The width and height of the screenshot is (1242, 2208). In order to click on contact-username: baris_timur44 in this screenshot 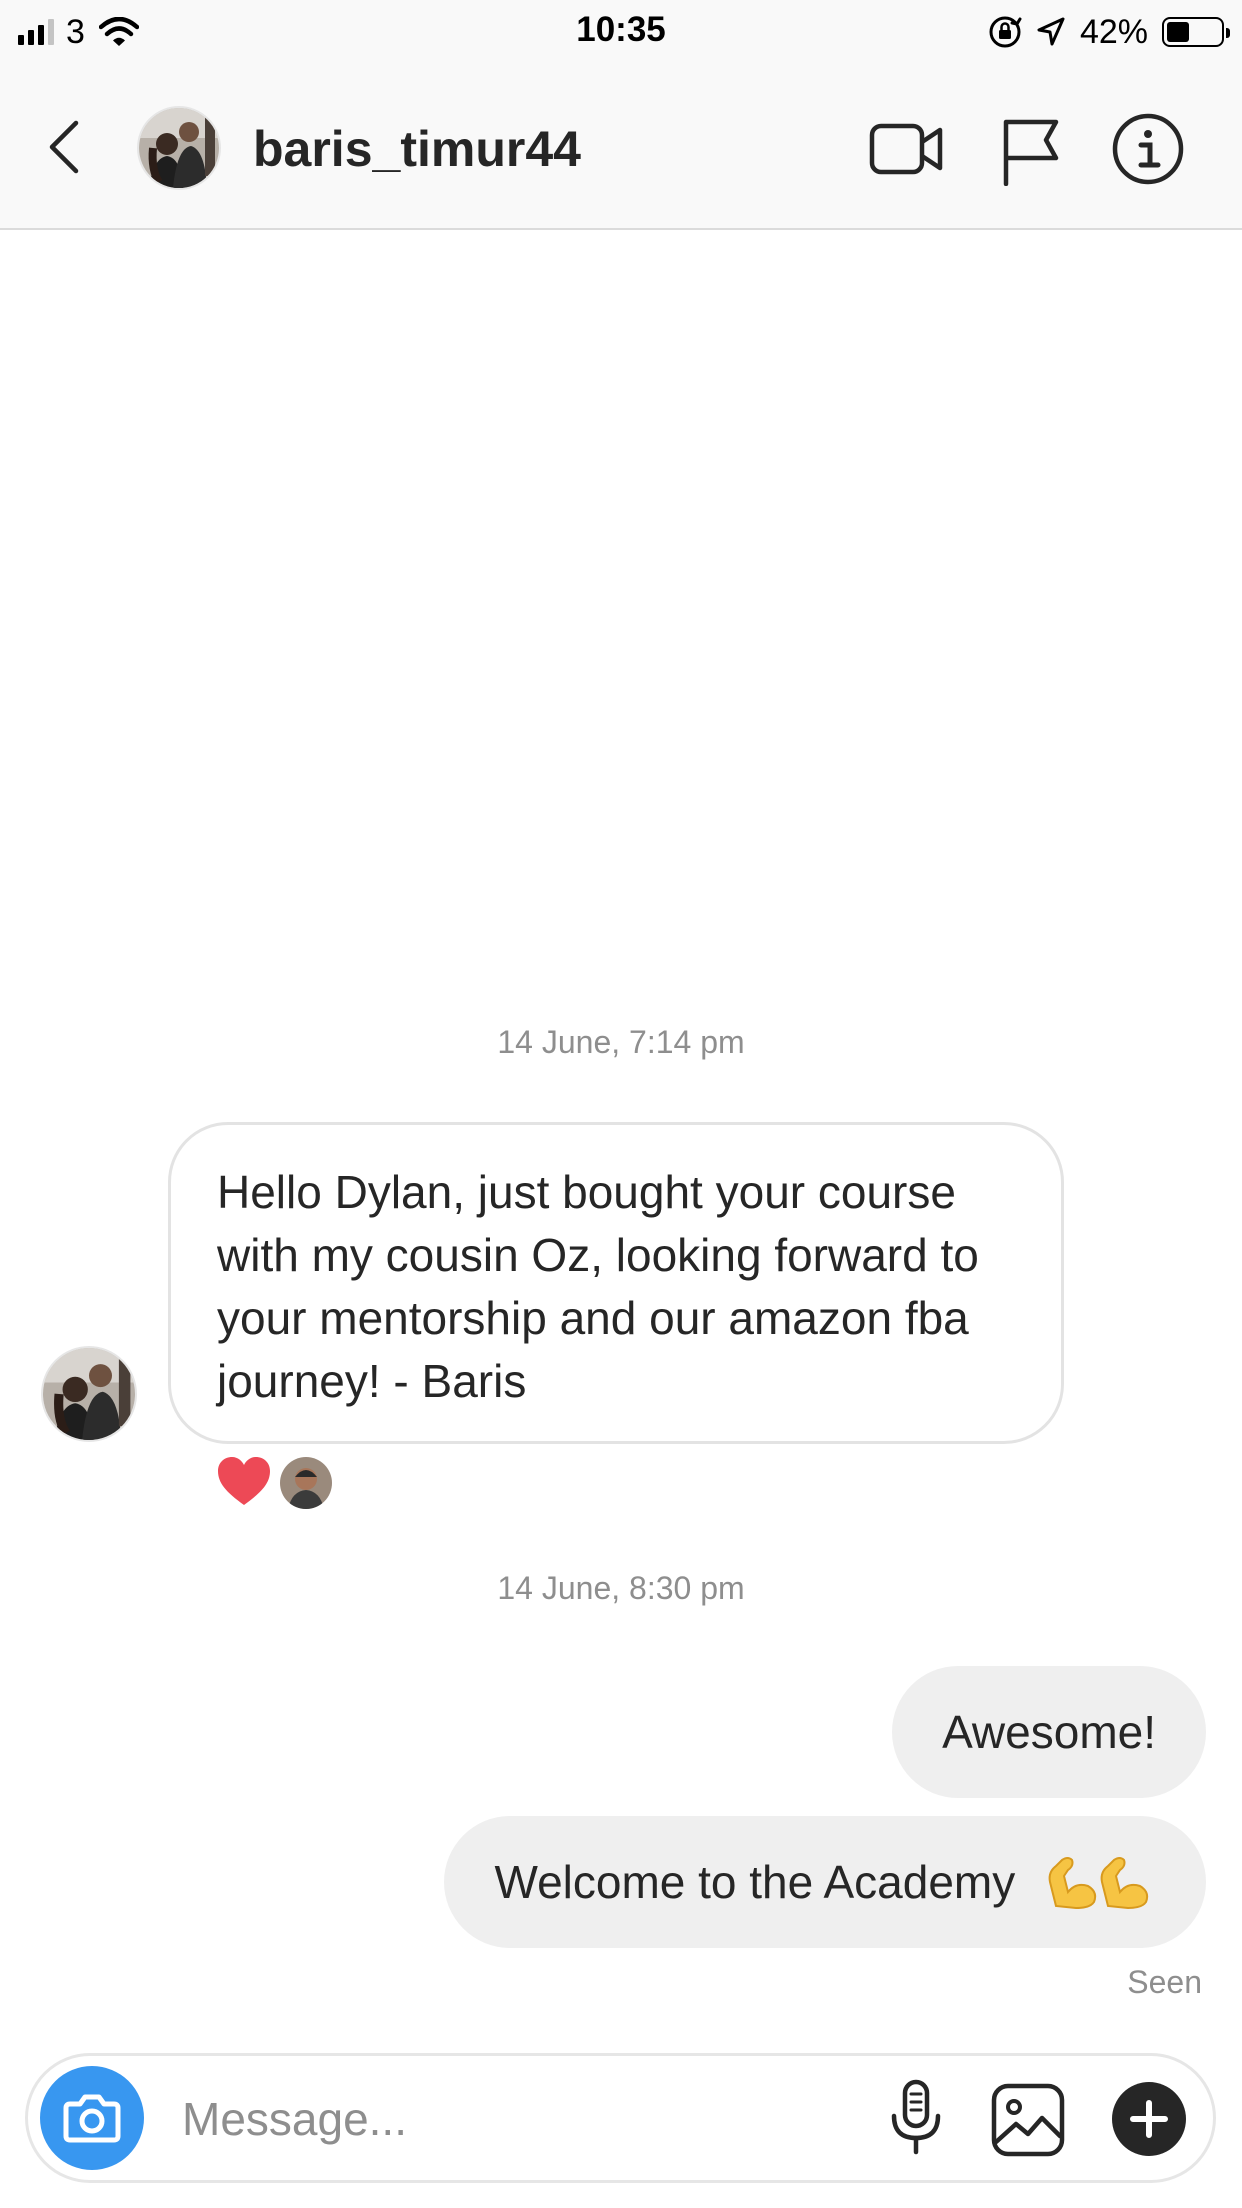, I will do `click(417, 149)`.